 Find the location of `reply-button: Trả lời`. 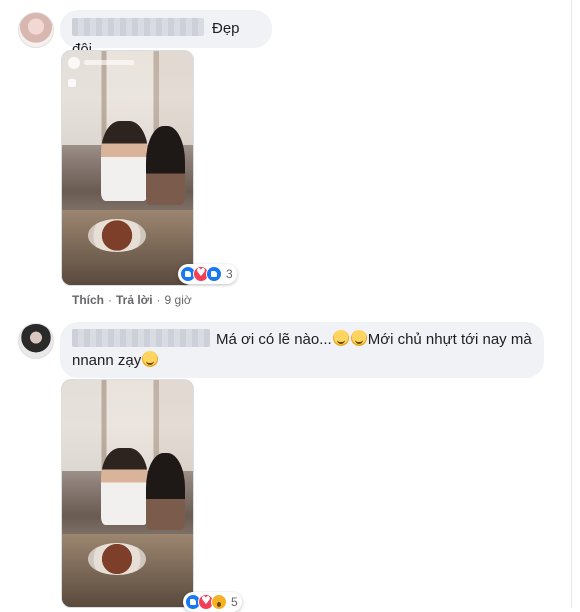

reply-button: Trả lời is located at coordinates (134, 300).